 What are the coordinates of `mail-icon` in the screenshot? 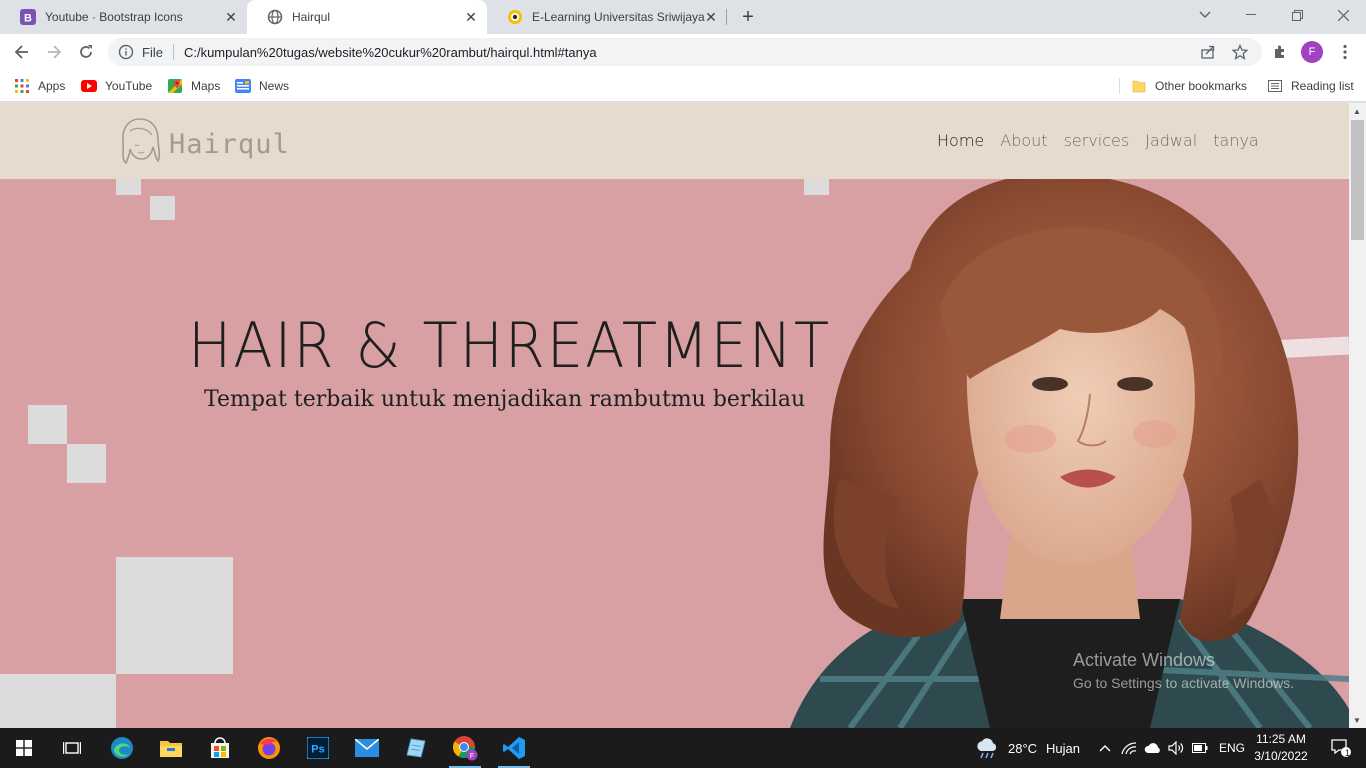 It's located at (367, 748).